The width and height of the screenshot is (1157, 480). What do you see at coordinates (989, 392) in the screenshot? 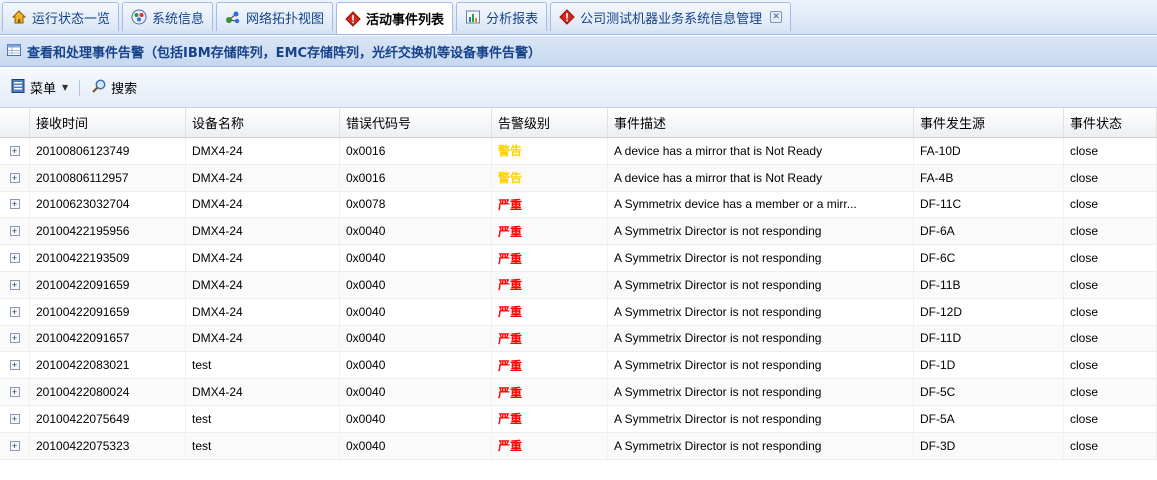
I see `cell-event-source: DF-5C` at bounding box center [989, 392].